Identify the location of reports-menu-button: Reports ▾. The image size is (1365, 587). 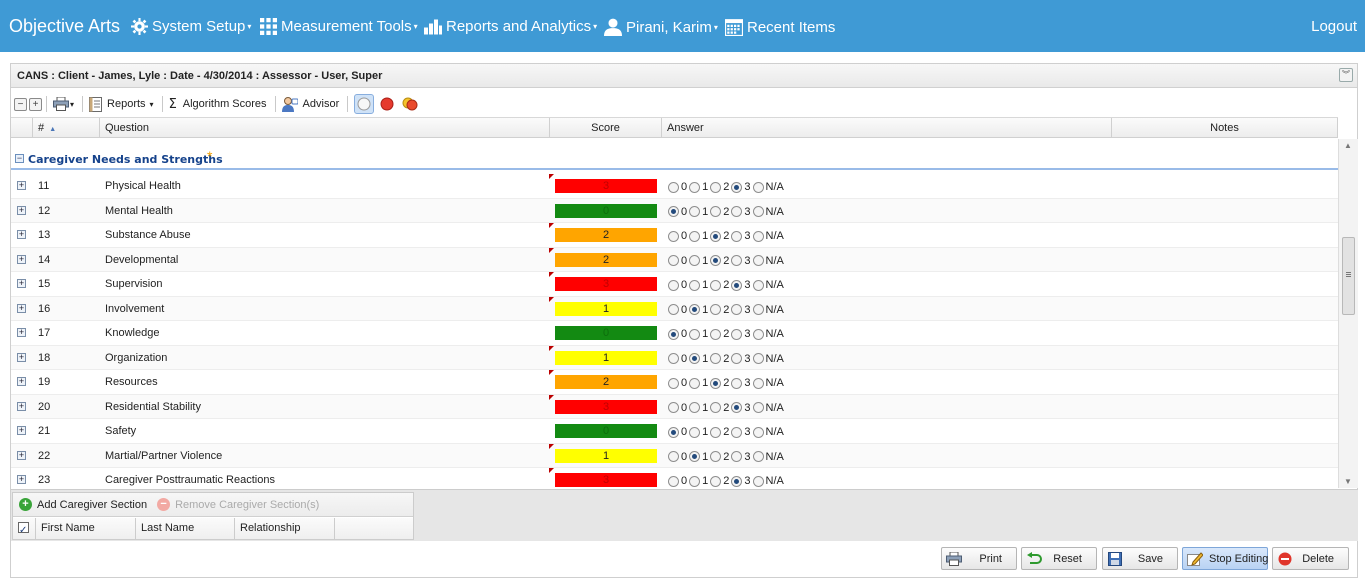
(121, 104).